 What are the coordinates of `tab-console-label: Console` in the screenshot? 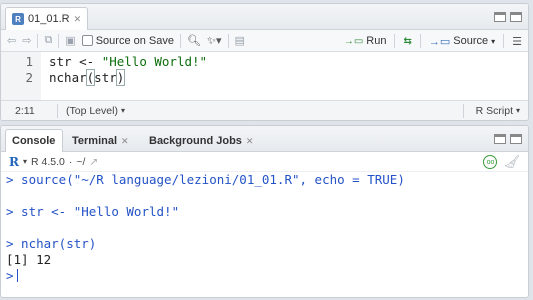 It's located at (34, 141).